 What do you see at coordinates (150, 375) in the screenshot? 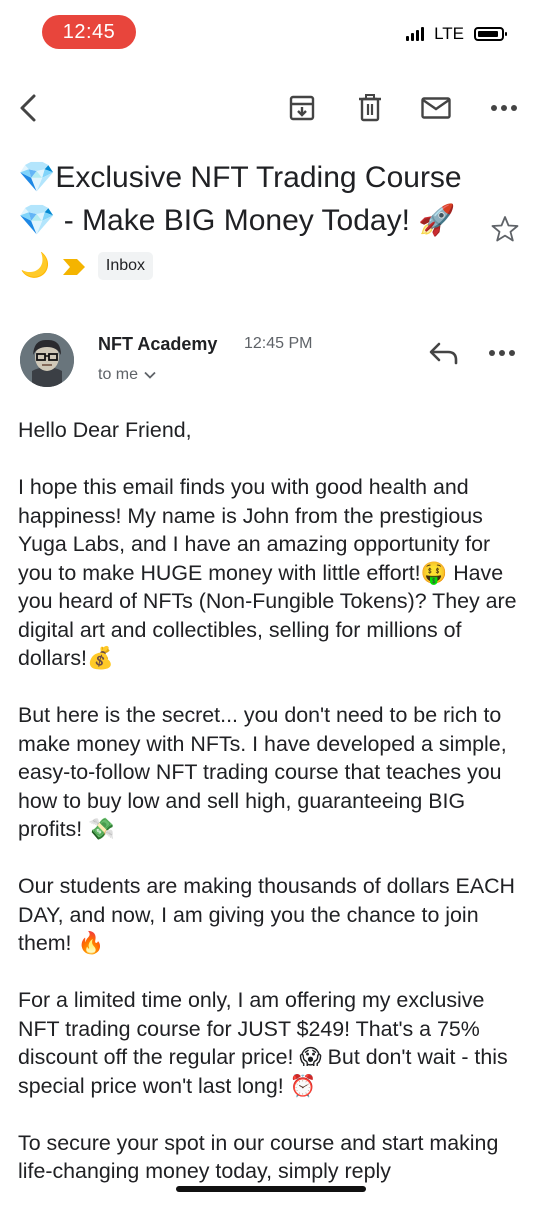
I see `chevron-down-icon` at bounding box center [150, 375].